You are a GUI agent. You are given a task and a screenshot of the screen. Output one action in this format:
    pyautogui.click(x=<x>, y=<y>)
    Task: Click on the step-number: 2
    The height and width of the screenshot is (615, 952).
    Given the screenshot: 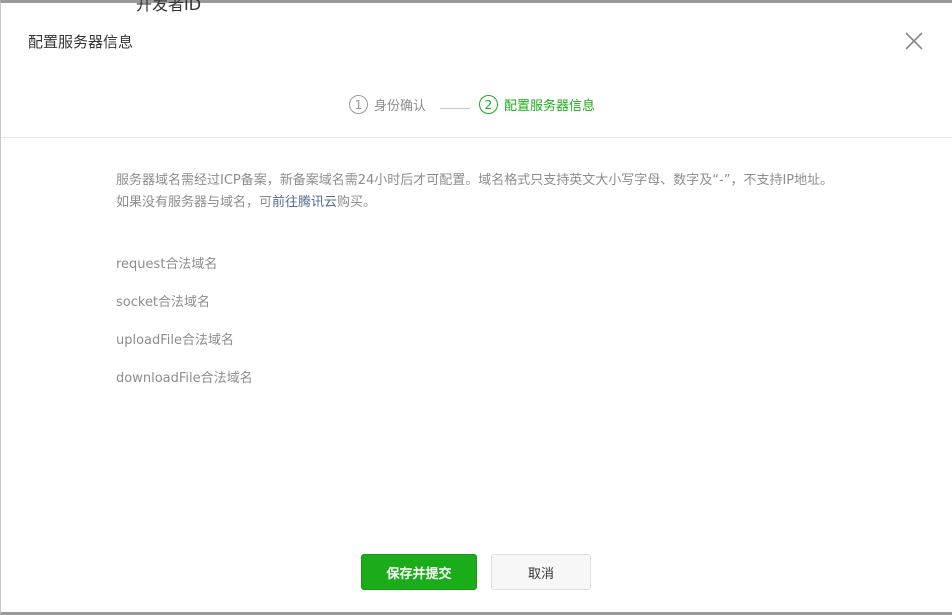 What is the action you would take?
    pyautogui.click(x=488, y=104)
    